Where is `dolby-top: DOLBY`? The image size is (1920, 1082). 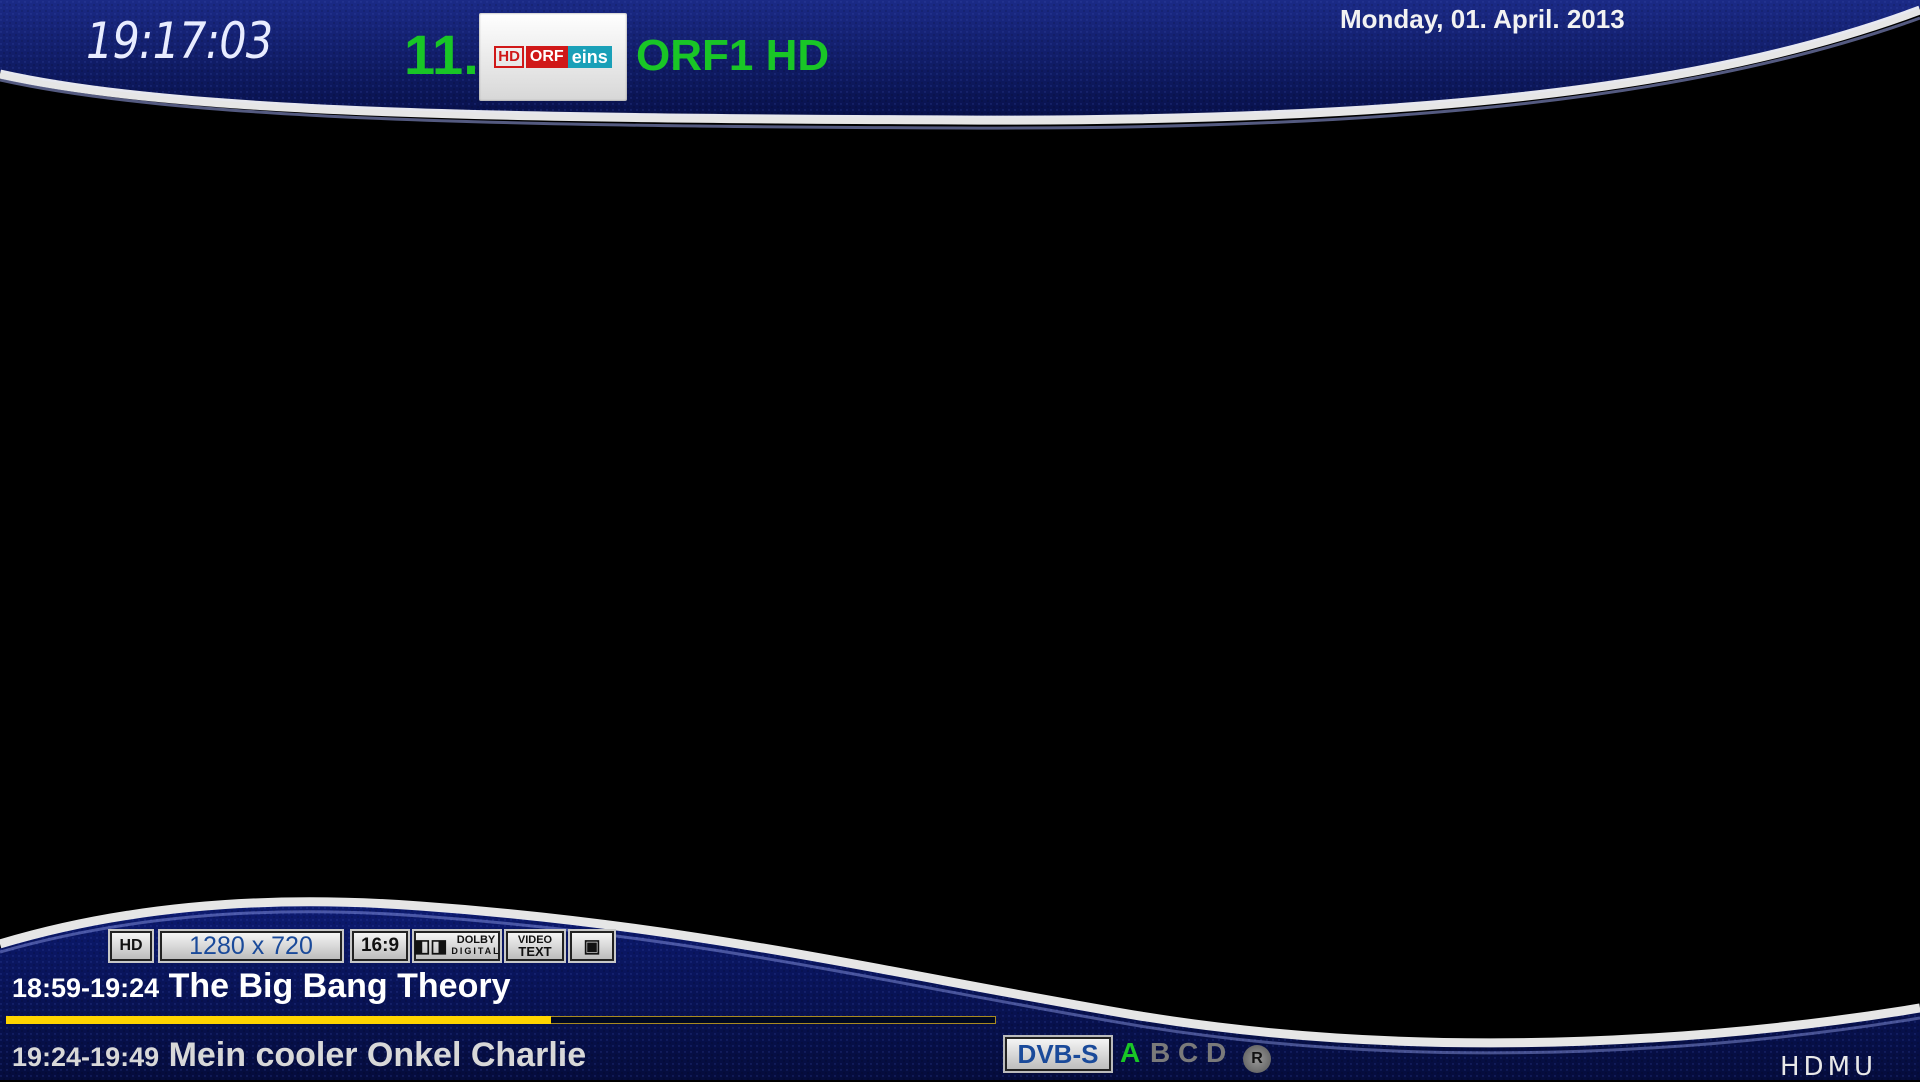
dolby-top: DOLBY is located at coordinates (476, 940).